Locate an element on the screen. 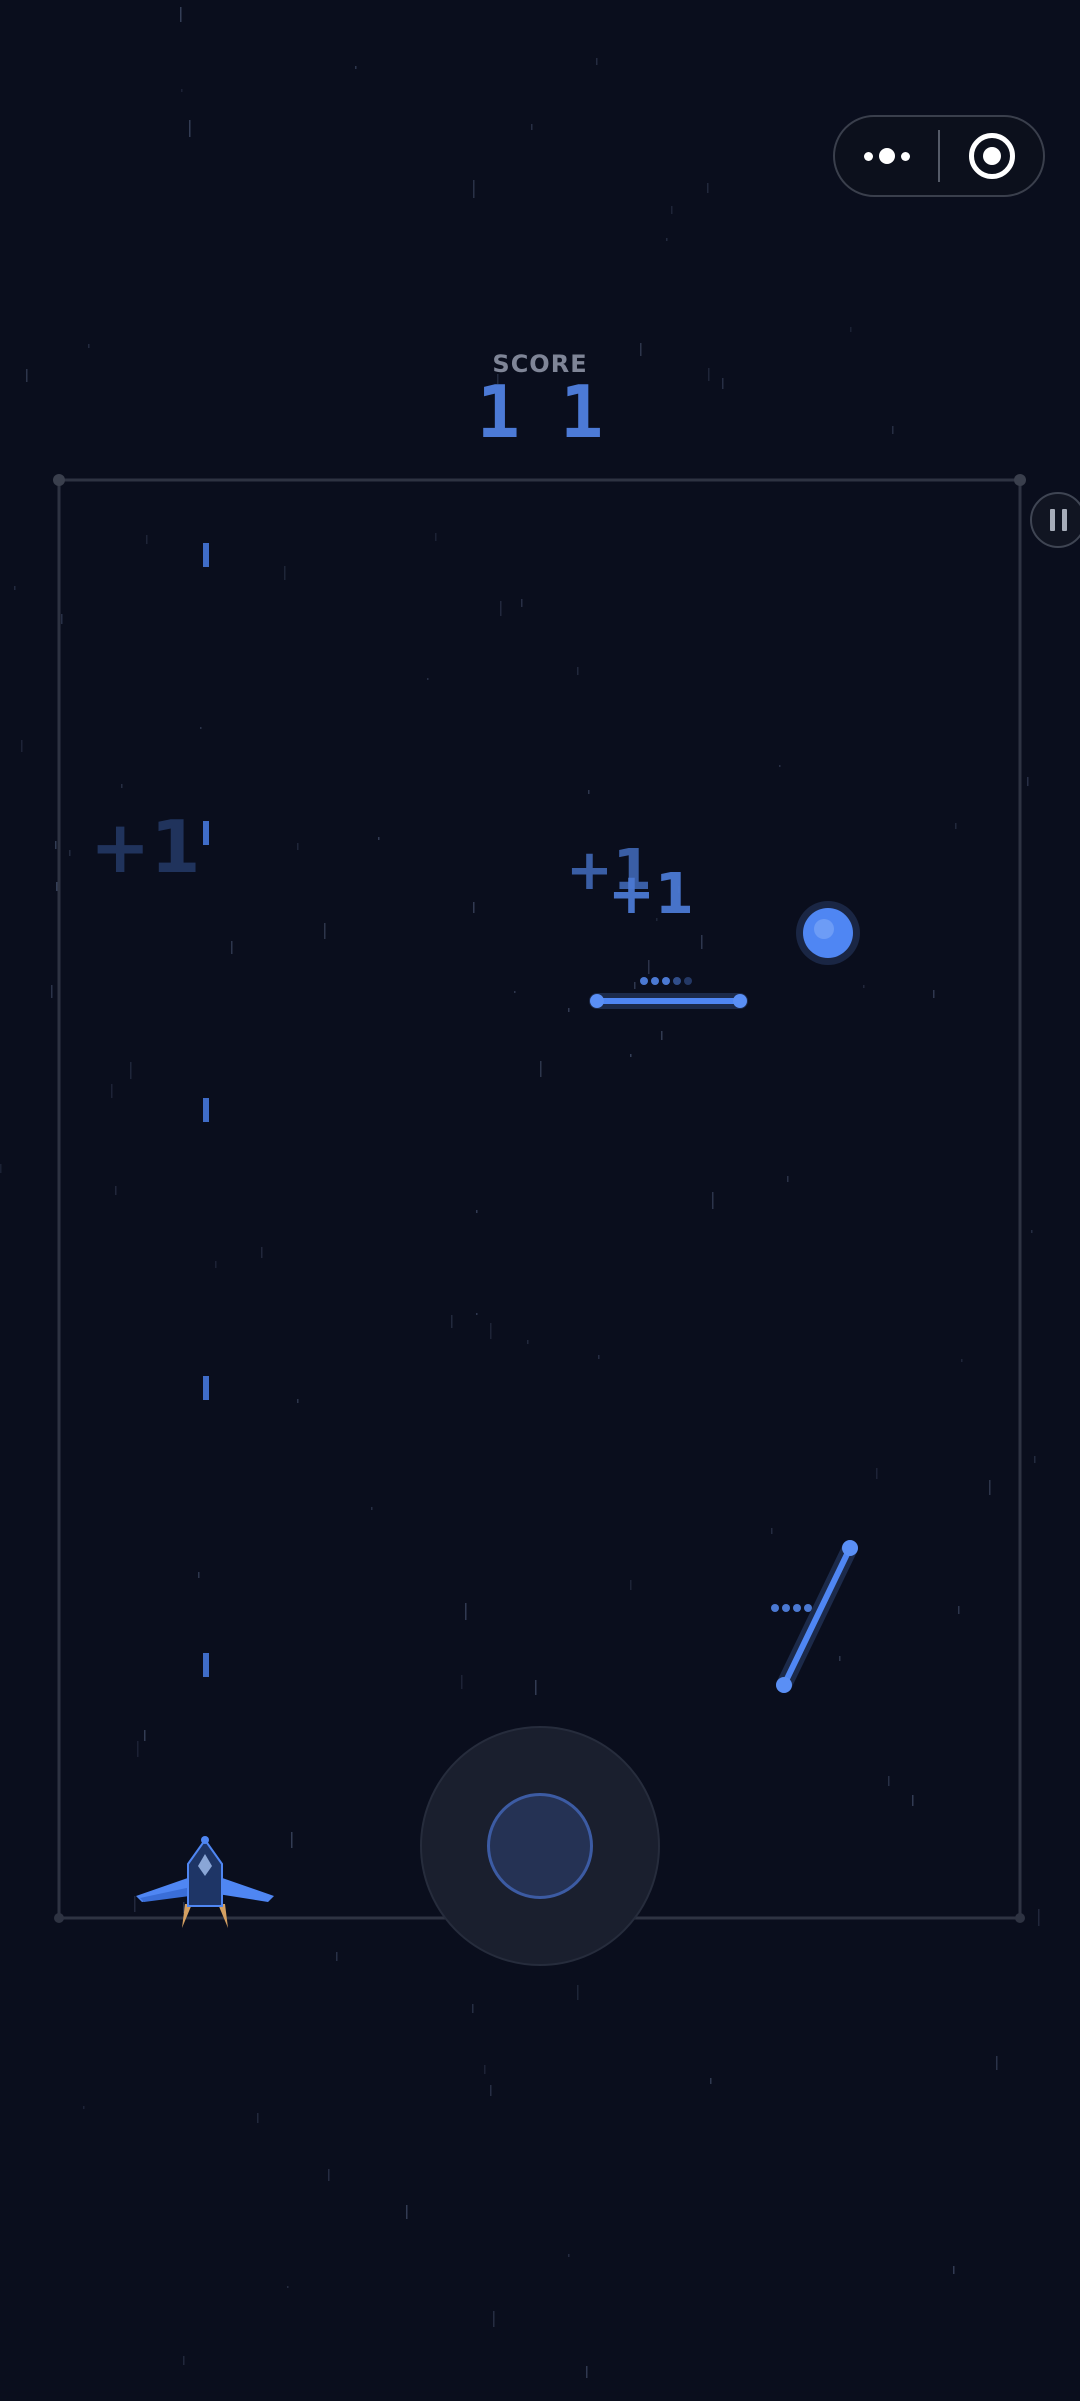 The image size is (1080, 2401). pause-icon is located at coordinates (1055, 520).